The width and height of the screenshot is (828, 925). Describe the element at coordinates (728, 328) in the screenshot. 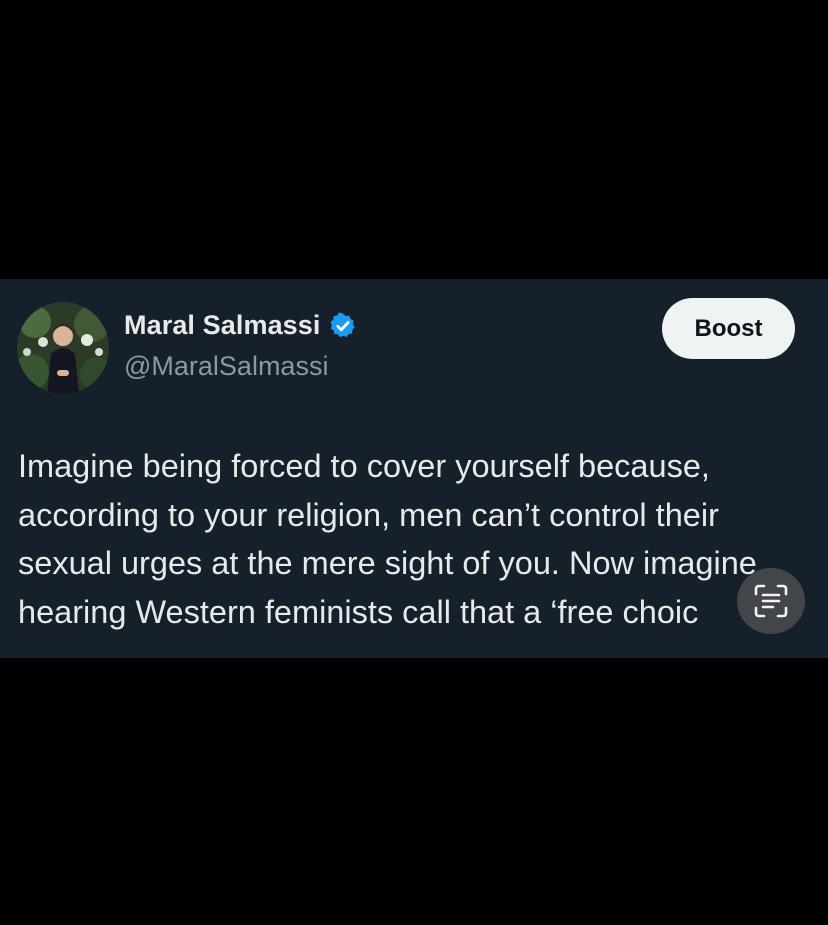

I see `boost-button: Boost` at that location.